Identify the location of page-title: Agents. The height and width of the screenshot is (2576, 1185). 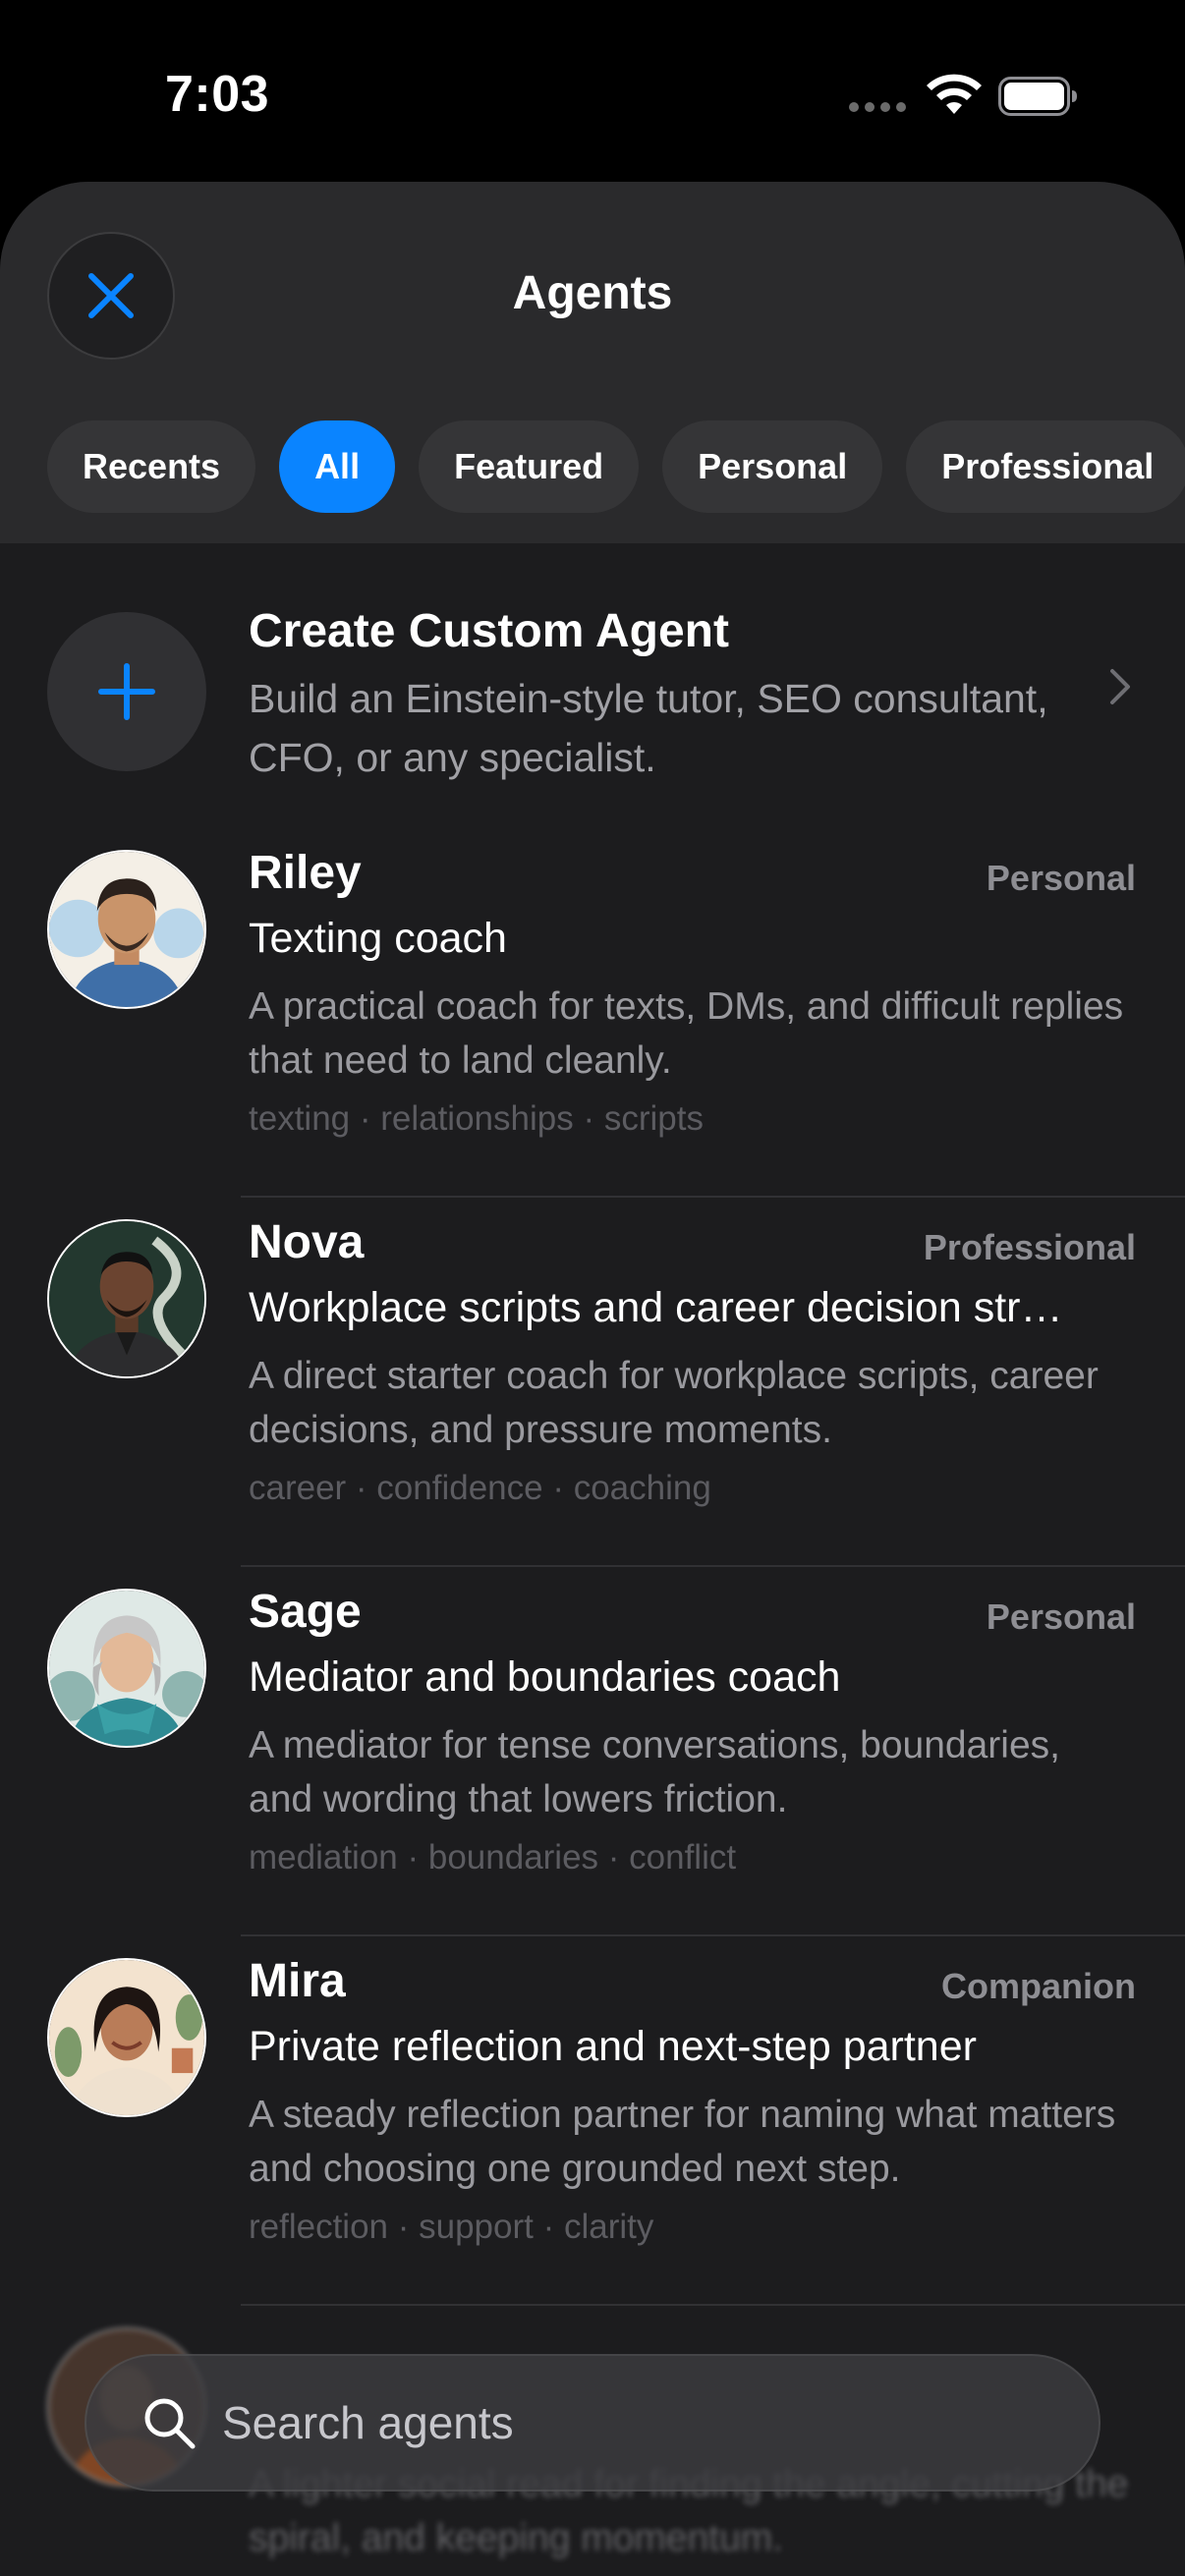
(592, 293).